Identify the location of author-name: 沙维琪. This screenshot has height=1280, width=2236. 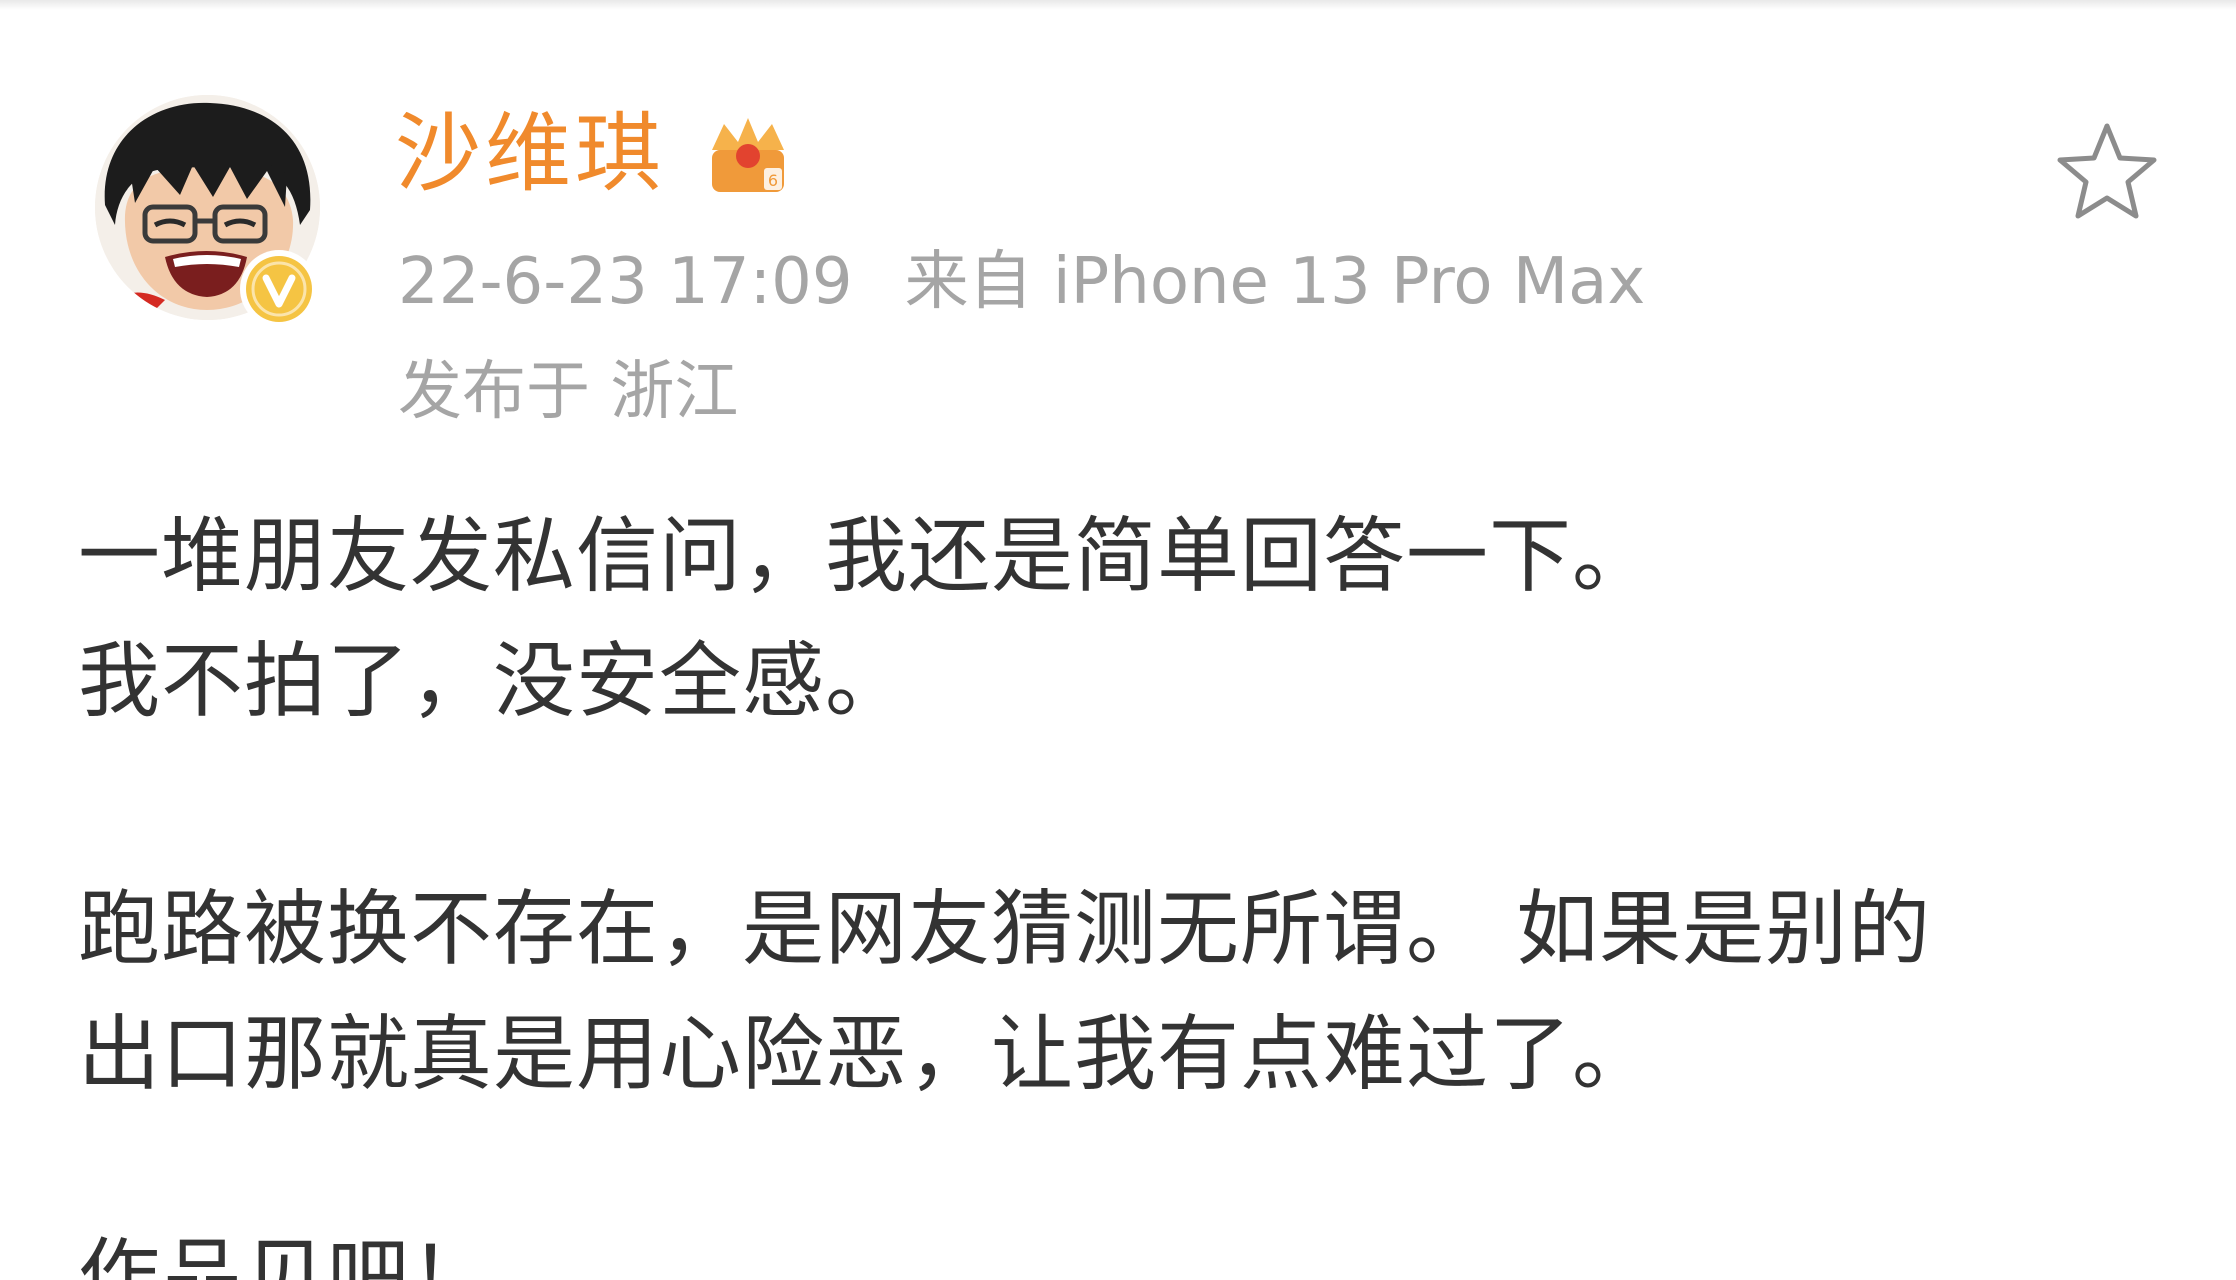
(530, 154).